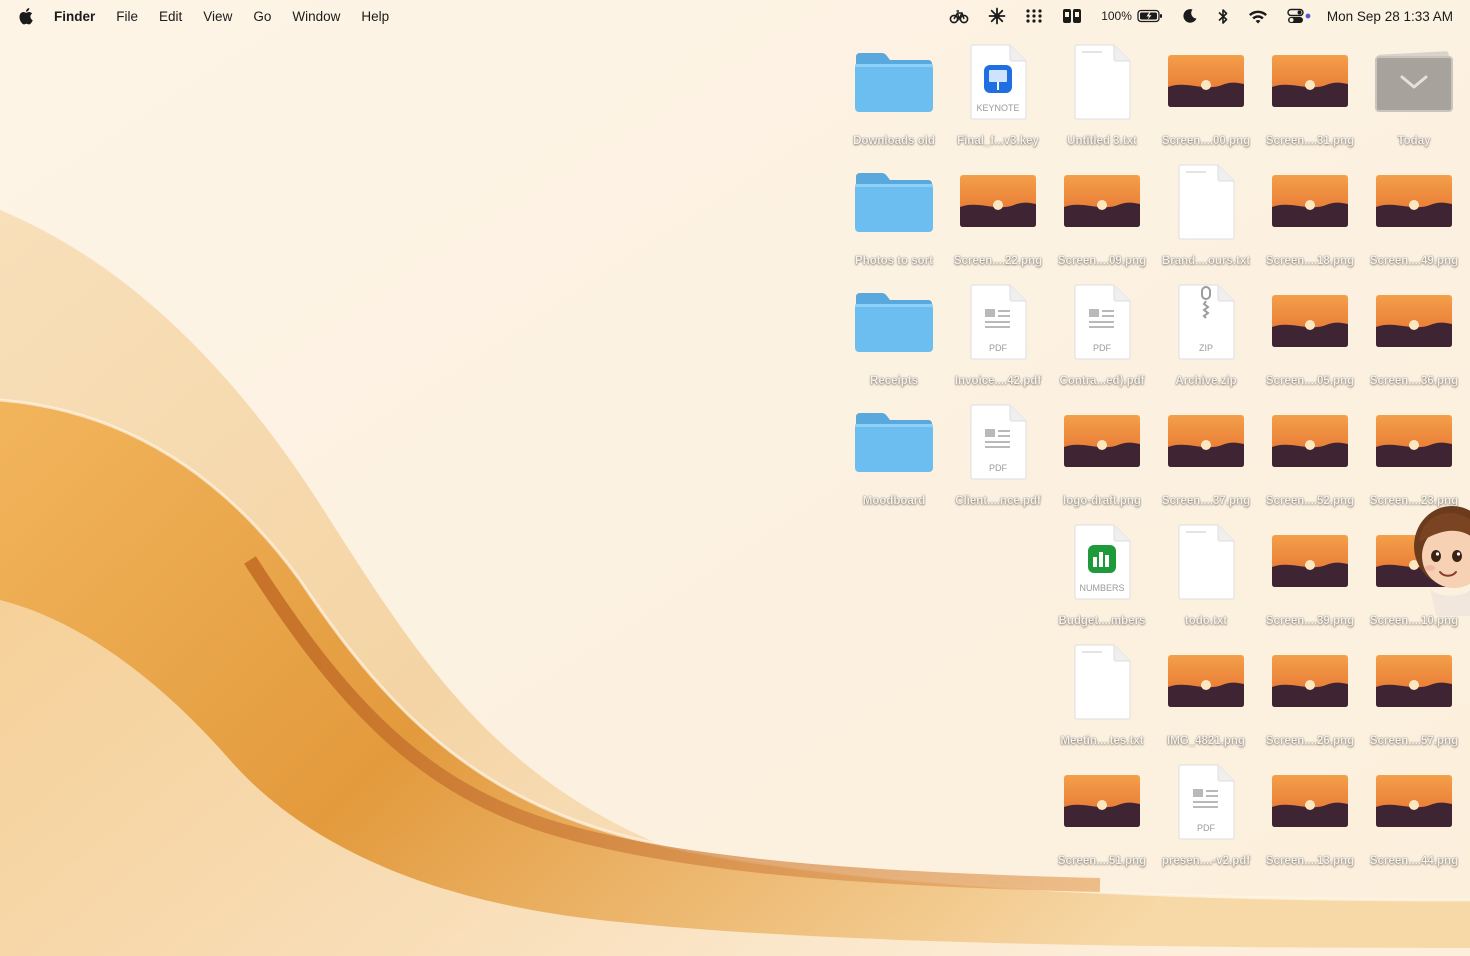 The image size is (1470, 956). Describe the element at coordinates (1414, 741) in the screenshot. I see `item-label: Screen....57.png` at that location.